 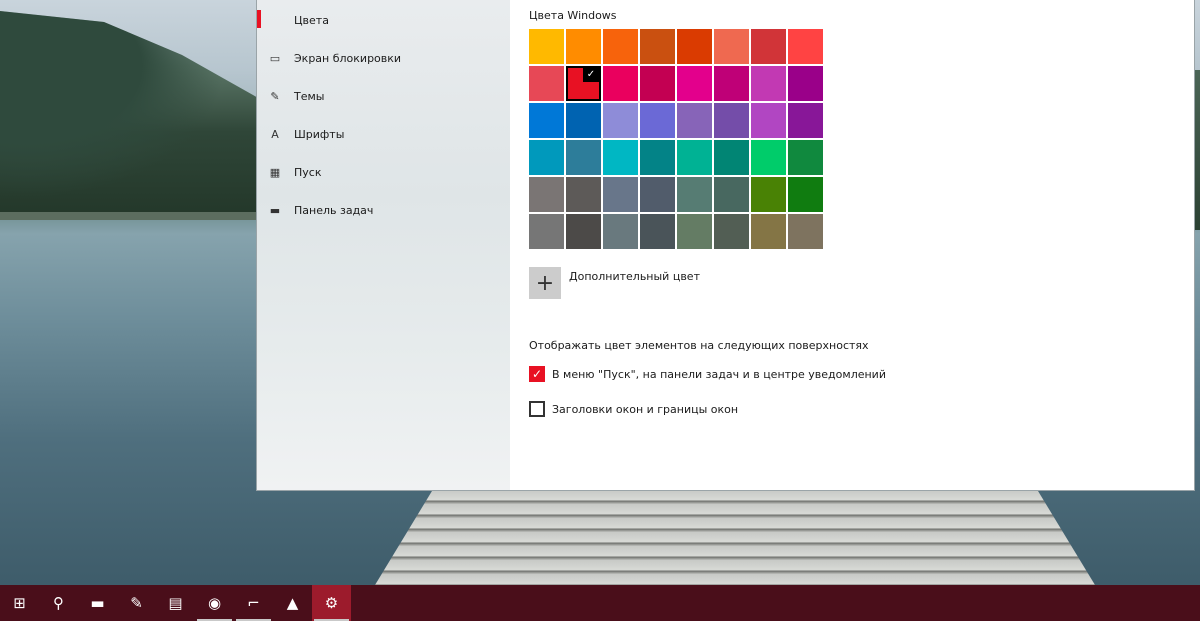 I want to click on start-icon: ▦, so click(x=275, y=172).